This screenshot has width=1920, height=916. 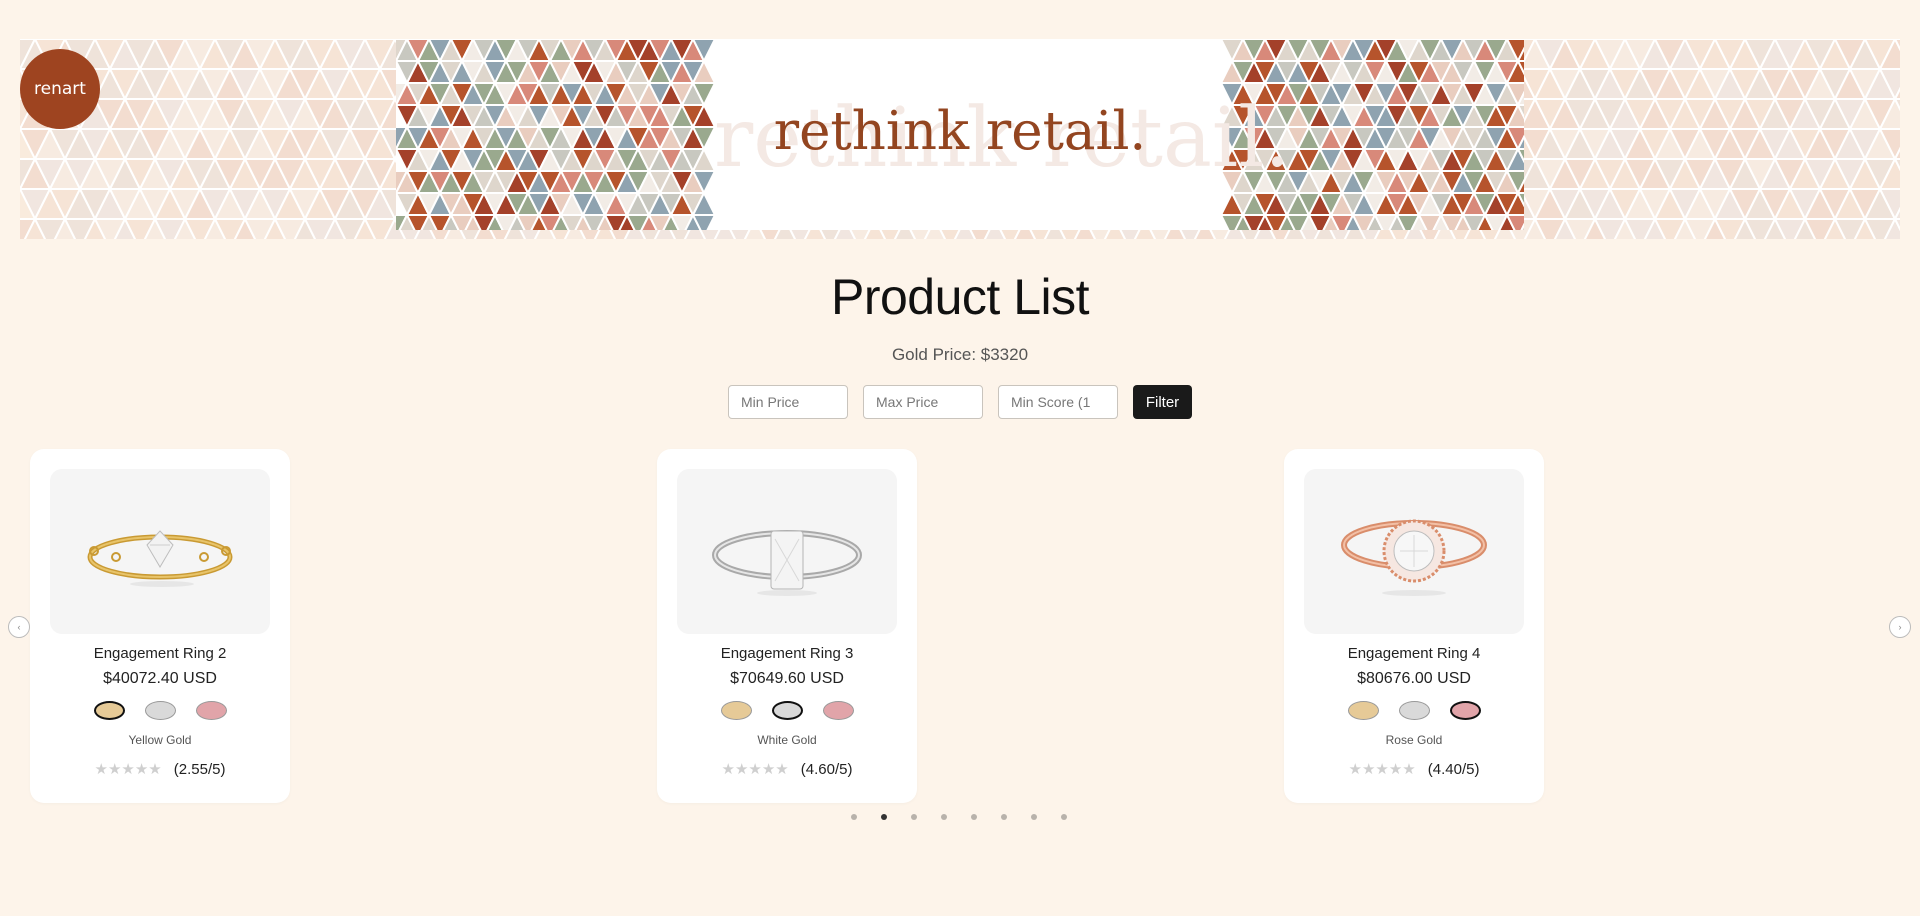 I want to click on hero-banner: rethink retail. rethink retail., so click(x=960, y=134).